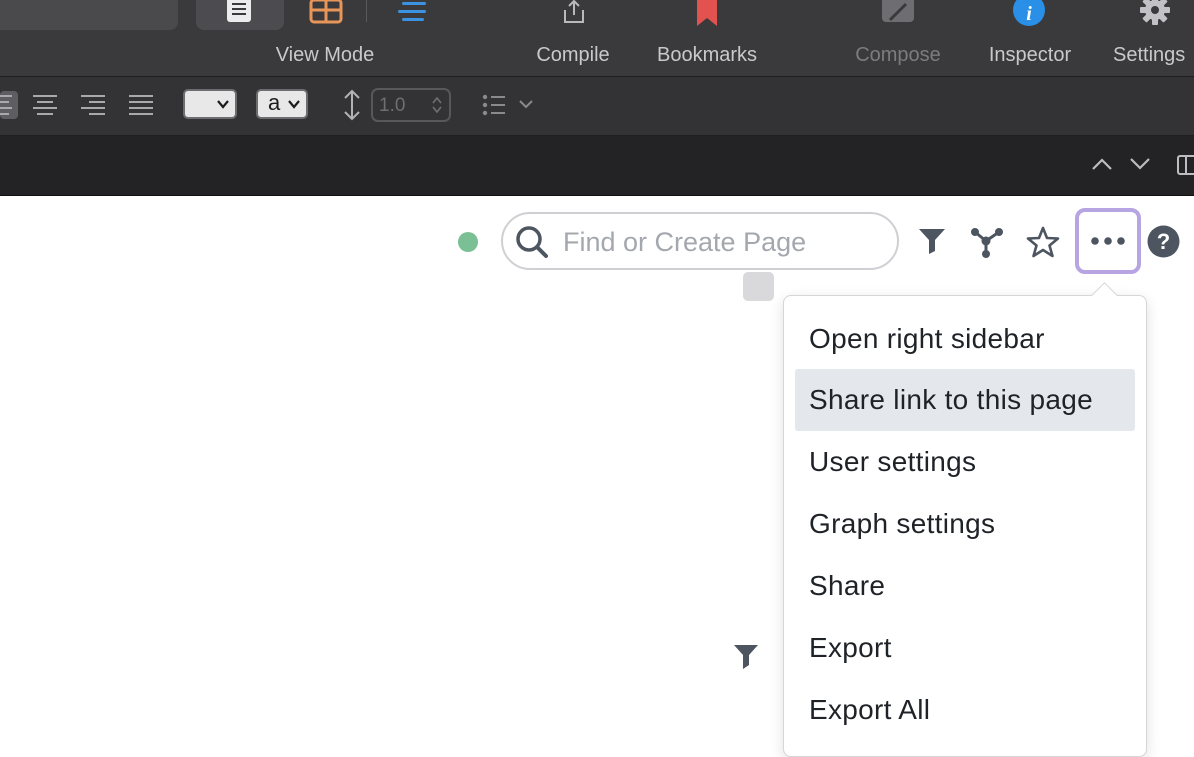 This screenshot has width=1194, height=757. Describe the element at coordinates (965, 462) in the screenshot. I see `menu-item-user-settings: User settings` at that location.